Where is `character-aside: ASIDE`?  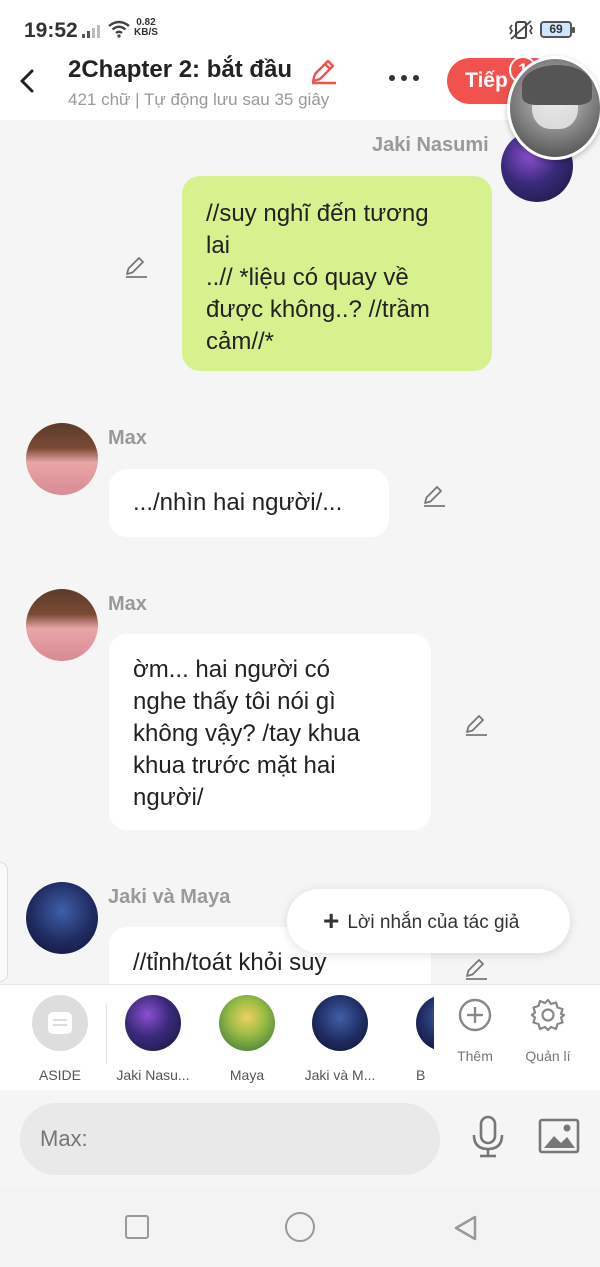 character-aside: ASIDE is located at coordinates (60, 1039).